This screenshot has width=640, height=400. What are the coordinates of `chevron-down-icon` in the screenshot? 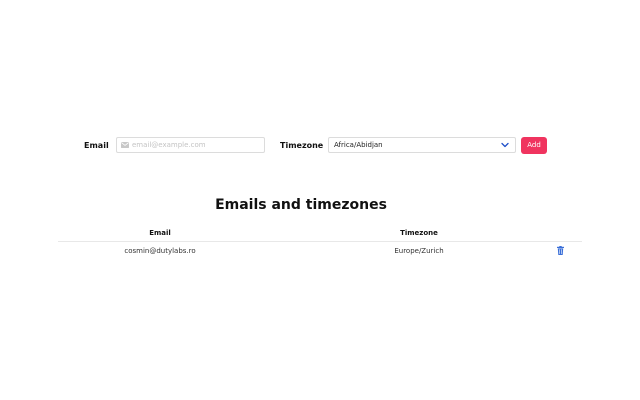 It's located at (505, 145).